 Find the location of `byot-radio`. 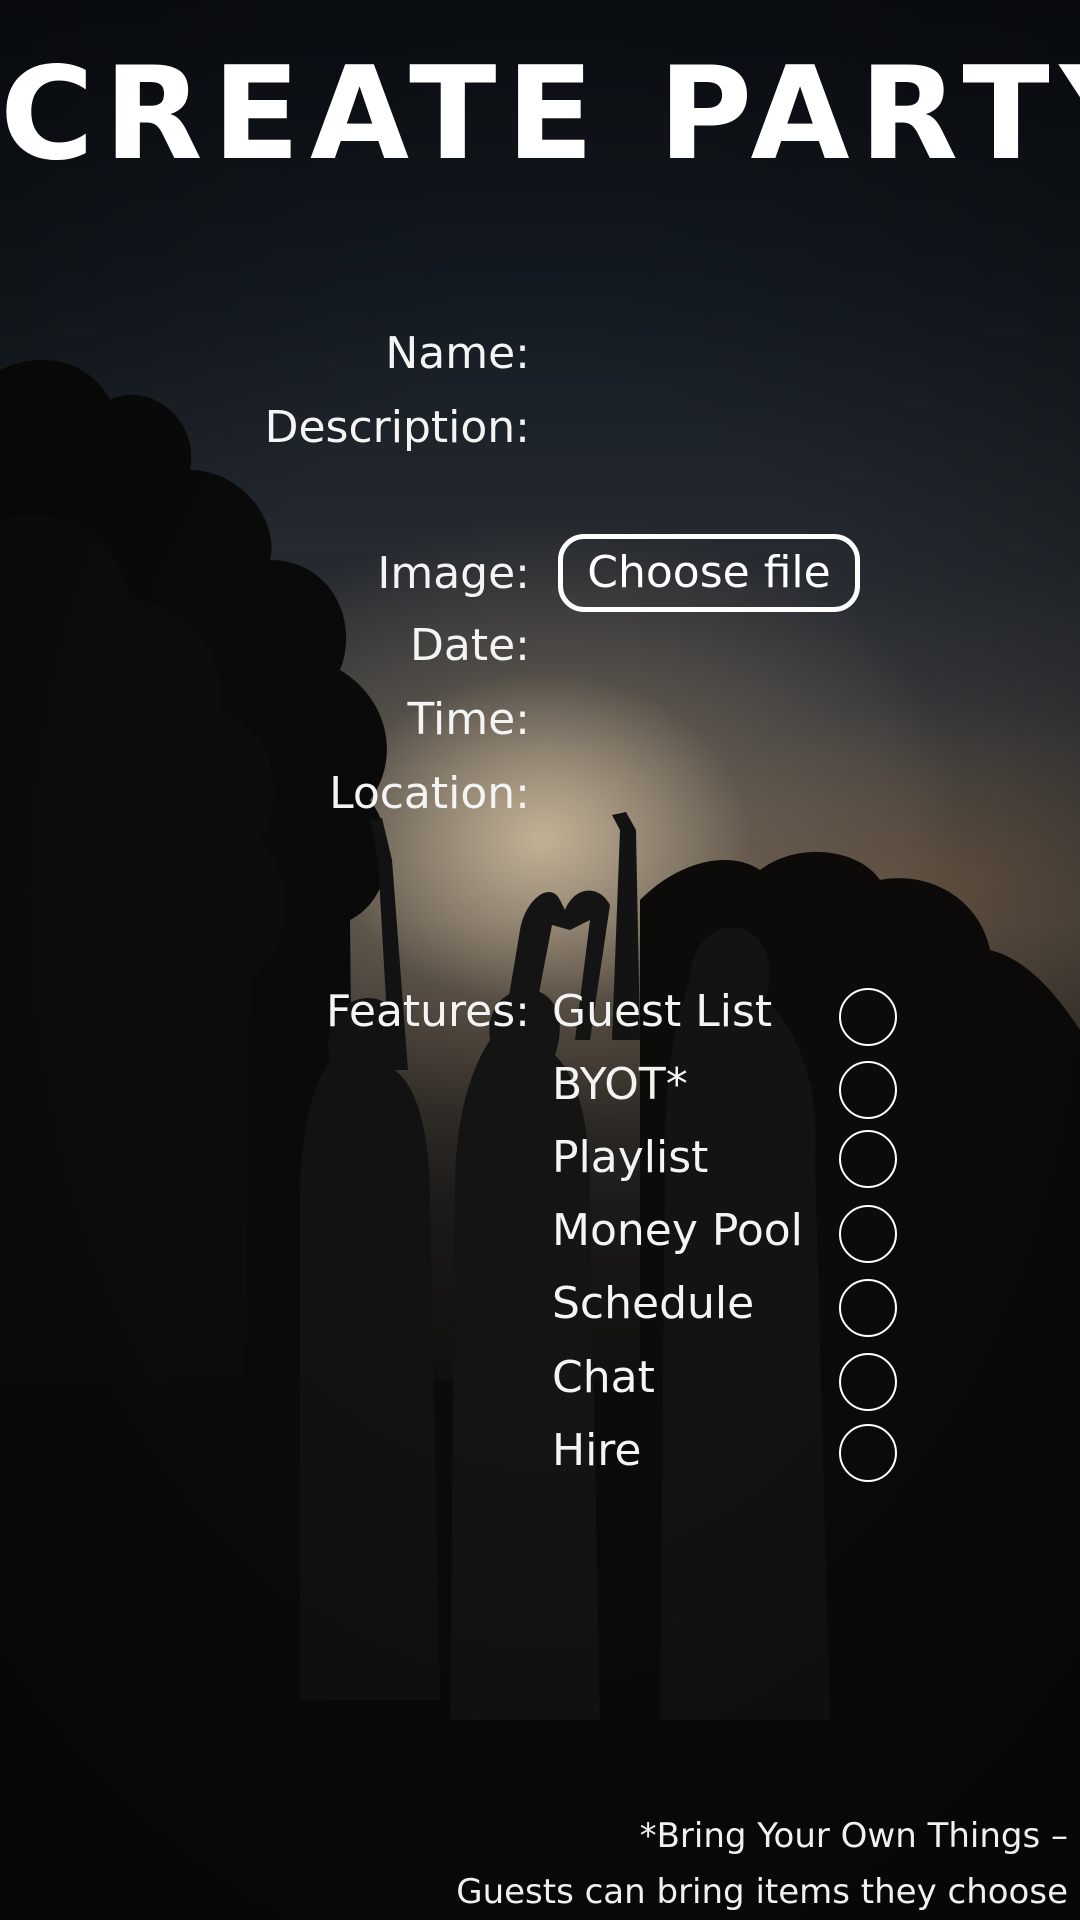

byot-radio is located at coordinates (868, 1090).